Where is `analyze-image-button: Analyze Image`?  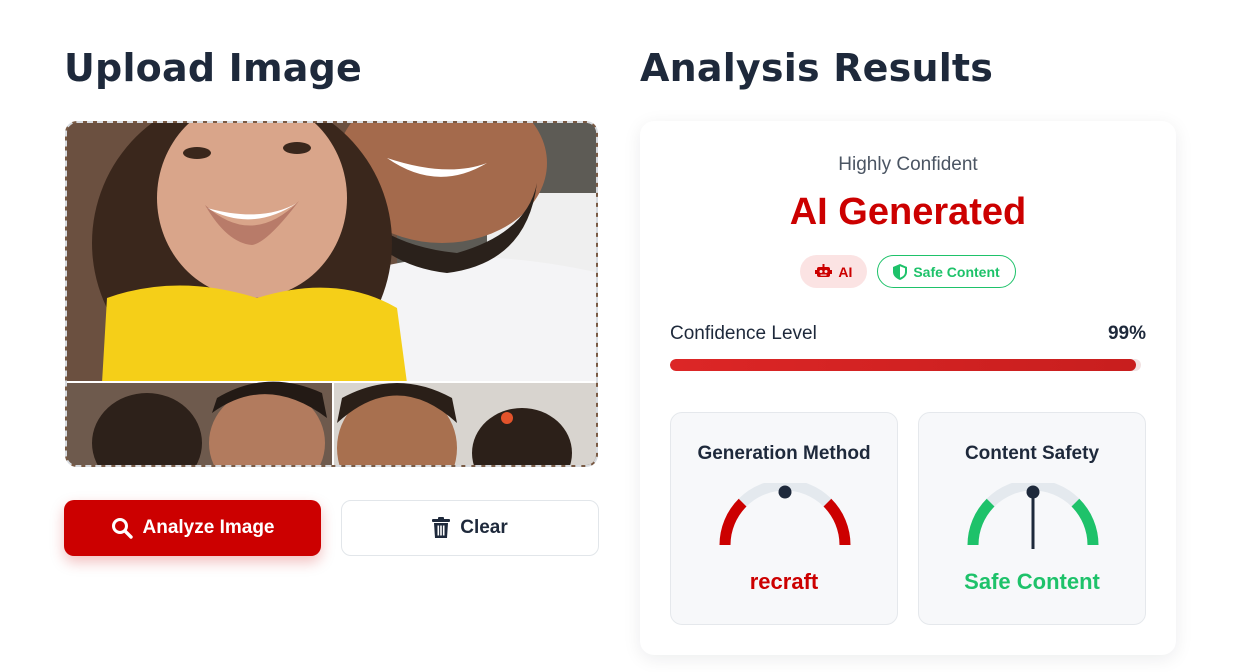
analyze-image-button: Analyze Image is located at coordinates (192, 528).